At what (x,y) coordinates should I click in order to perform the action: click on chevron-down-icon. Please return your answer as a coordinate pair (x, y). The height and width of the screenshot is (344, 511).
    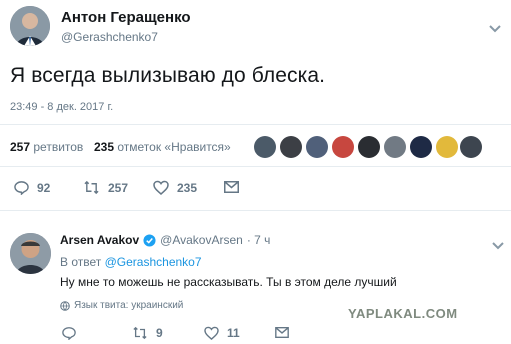
    Looking at the image, I should click on (495, 29).